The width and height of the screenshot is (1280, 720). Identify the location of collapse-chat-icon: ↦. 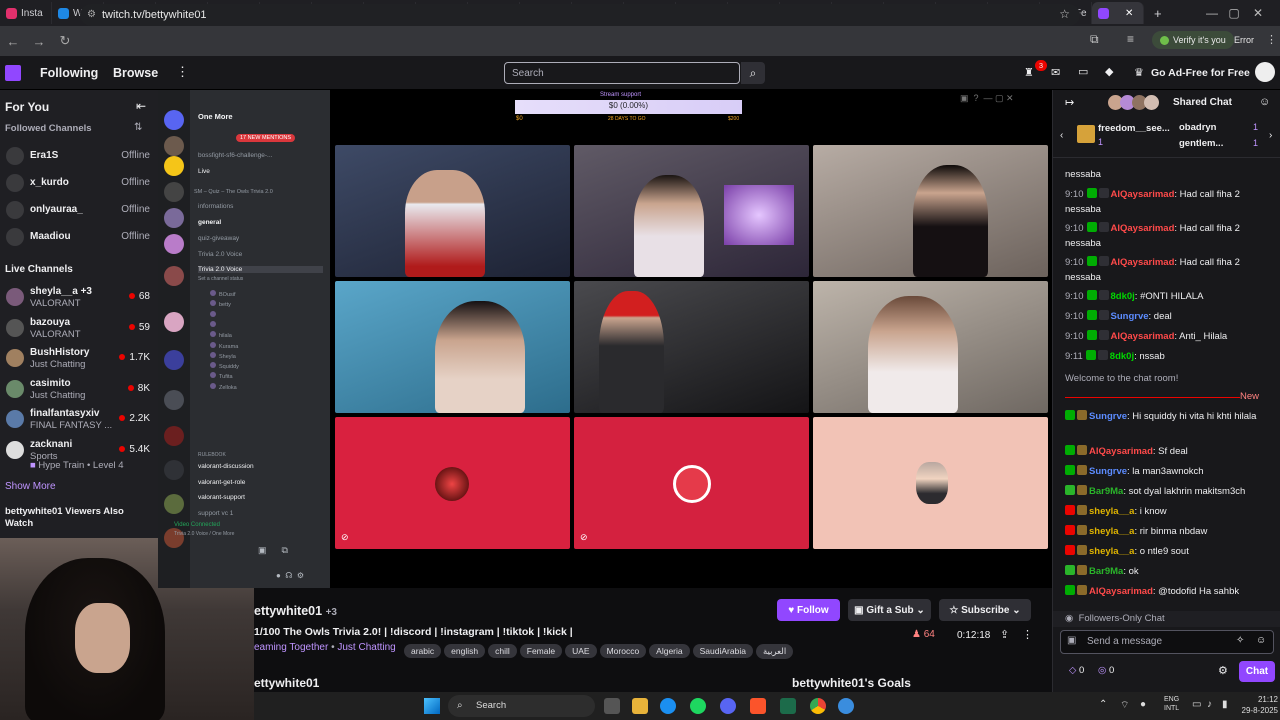
(1069, 102).